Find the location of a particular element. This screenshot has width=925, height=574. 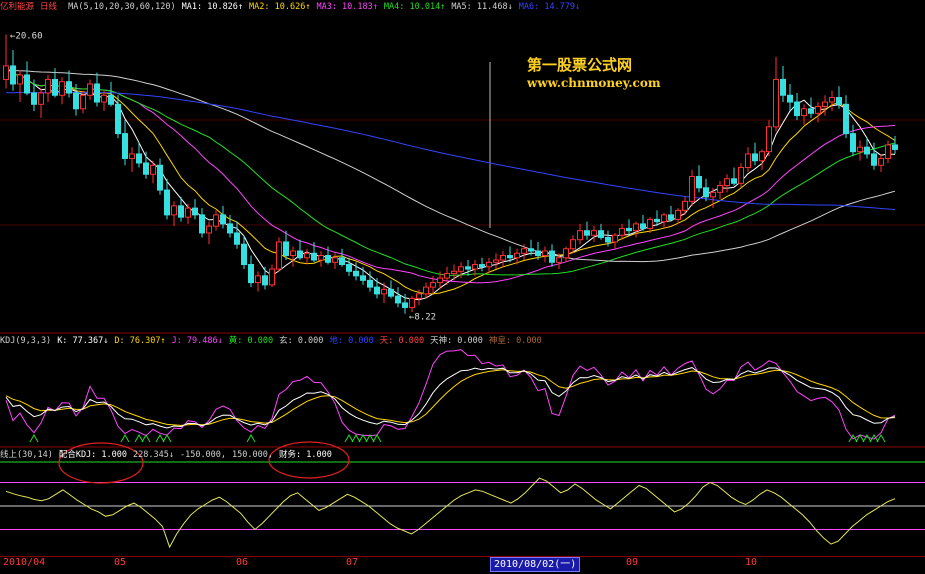

header-item: MA2: 10.626↑ is located at coordinates (280, 7).